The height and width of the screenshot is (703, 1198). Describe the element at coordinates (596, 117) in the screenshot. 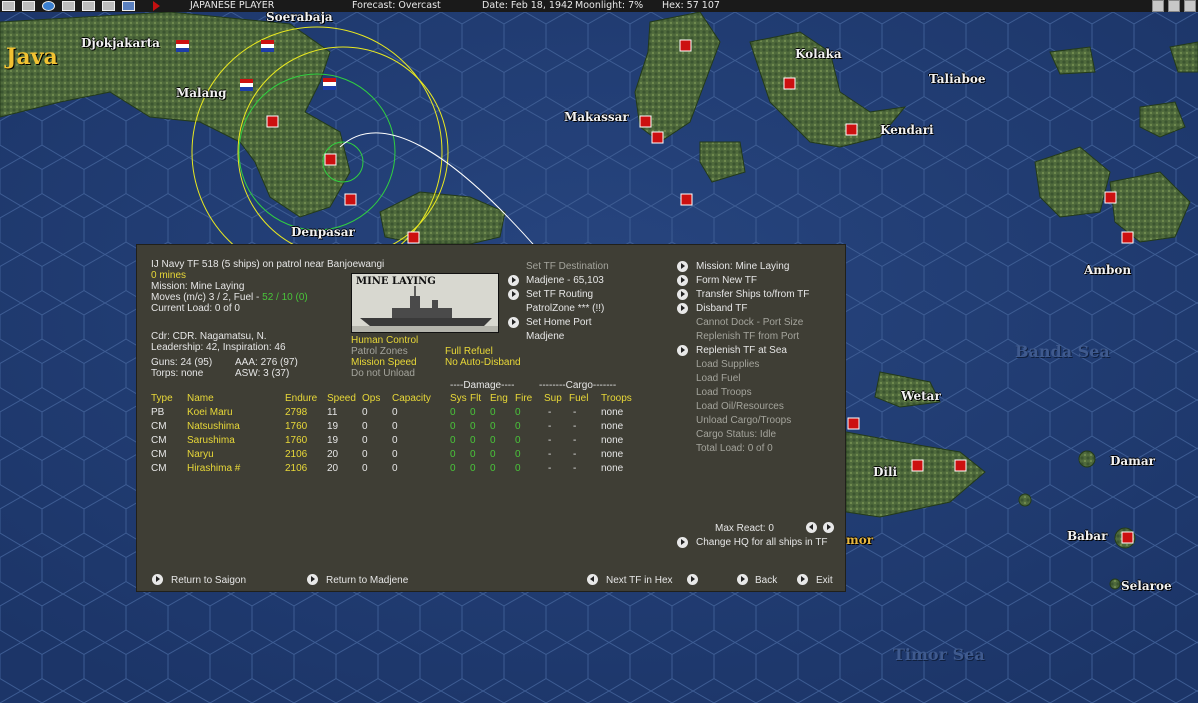

I see `place-makassar: Makassar` at that location.